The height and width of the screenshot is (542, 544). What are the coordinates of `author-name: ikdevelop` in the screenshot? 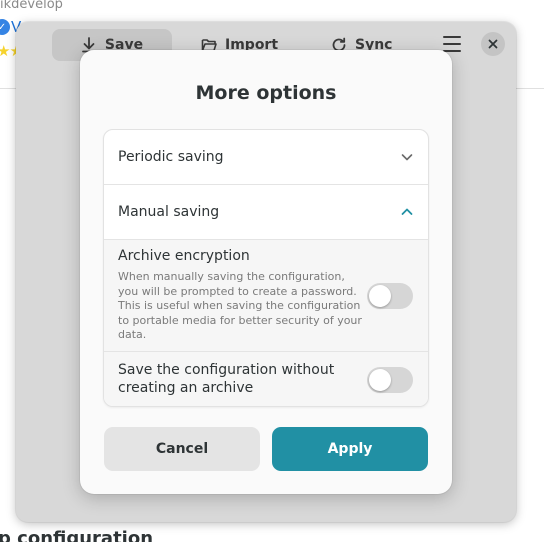 It's located at (31, 6).